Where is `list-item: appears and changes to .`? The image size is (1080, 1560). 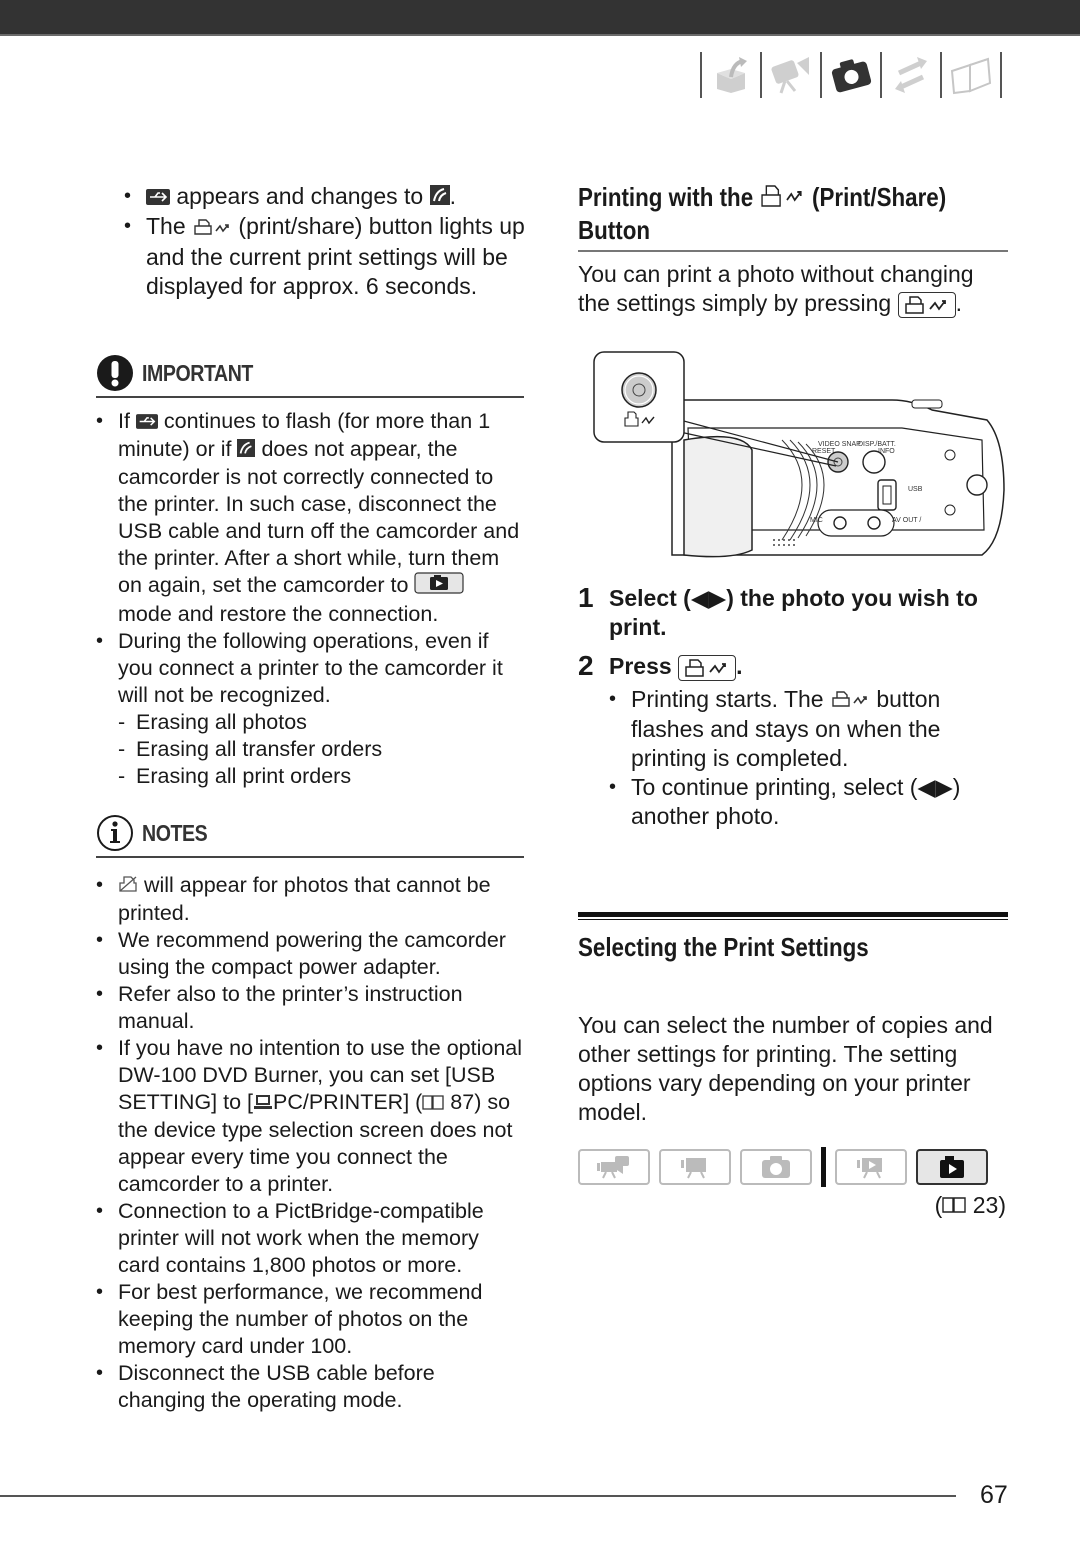 list-item: appears and changes to . is located at coordinates (329, 197).